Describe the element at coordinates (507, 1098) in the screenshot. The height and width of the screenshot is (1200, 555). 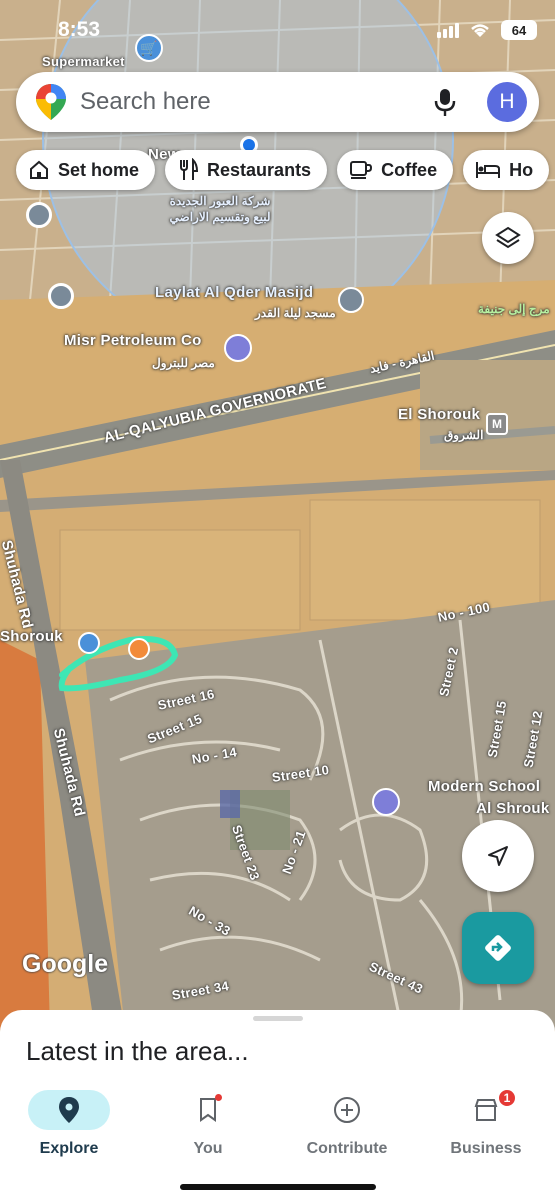
I see `notification-count-badge: 1` at that location.